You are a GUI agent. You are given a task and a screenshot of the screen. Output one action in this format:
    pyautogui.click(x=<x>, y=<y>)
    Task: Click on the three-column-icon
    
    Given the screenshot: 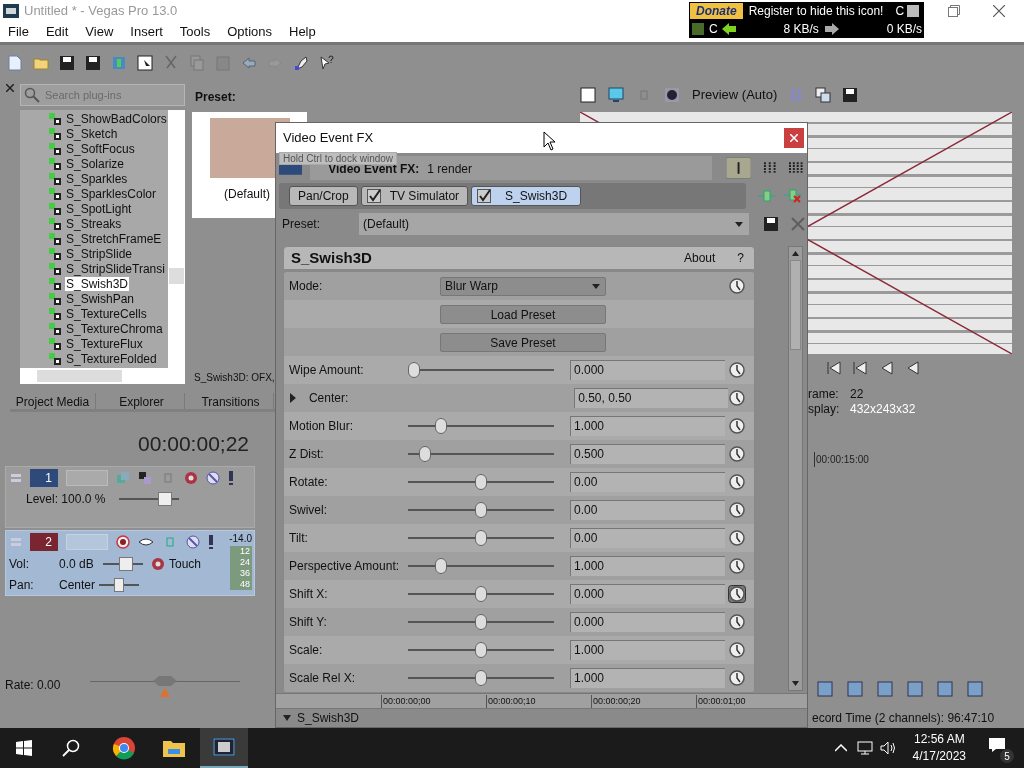 What is the action you would take?
    pyautogui.click(x=796, y=168)
    